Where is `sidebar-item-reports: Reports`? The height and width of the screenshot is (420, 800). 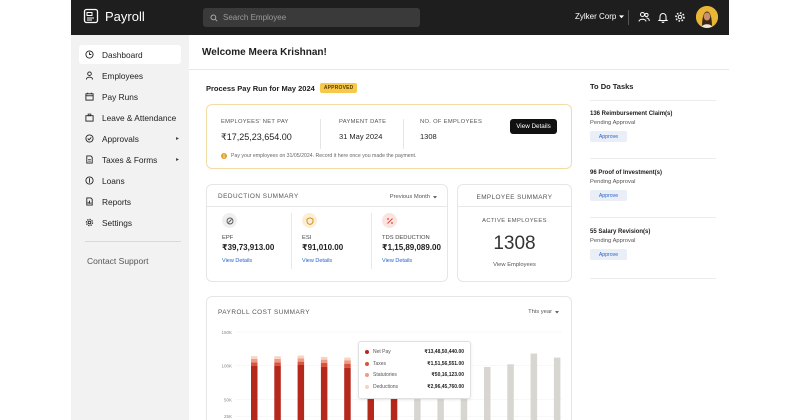 sidebar-item-reports: Reports is located at coordinates (130, 201).